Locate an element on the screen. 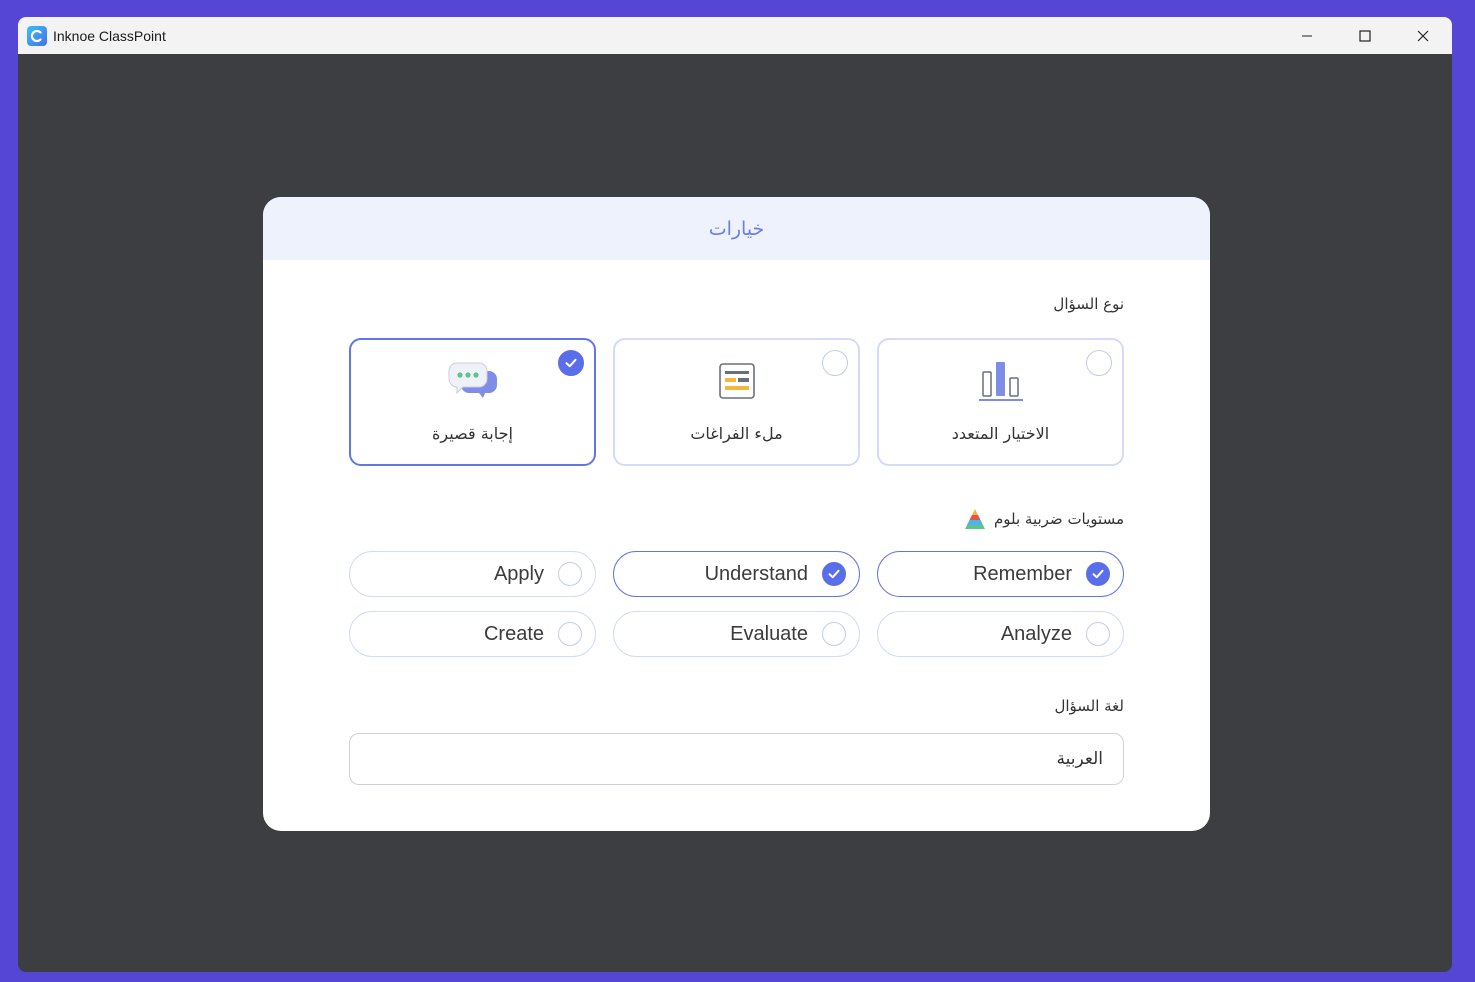  dialog-header: خيارات is located at coordinates (736, 228).